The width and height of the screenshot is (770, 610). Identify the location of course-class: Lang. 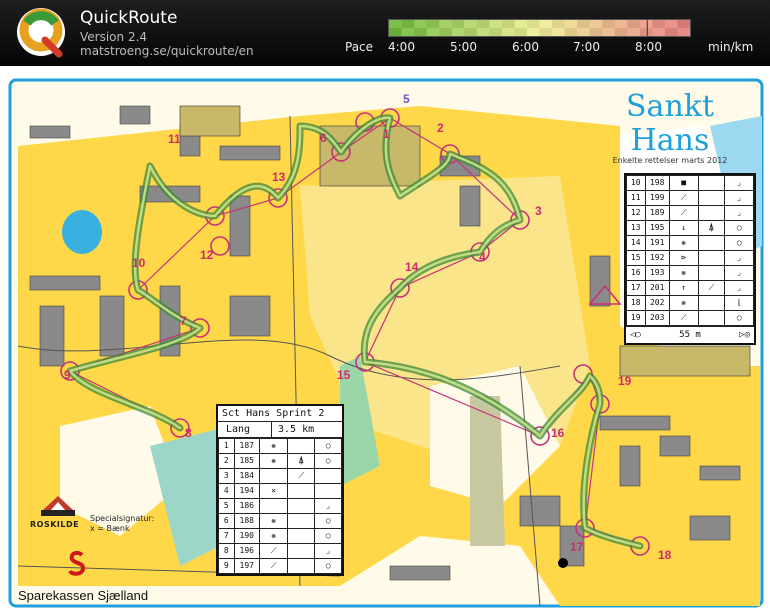
(245, 429).